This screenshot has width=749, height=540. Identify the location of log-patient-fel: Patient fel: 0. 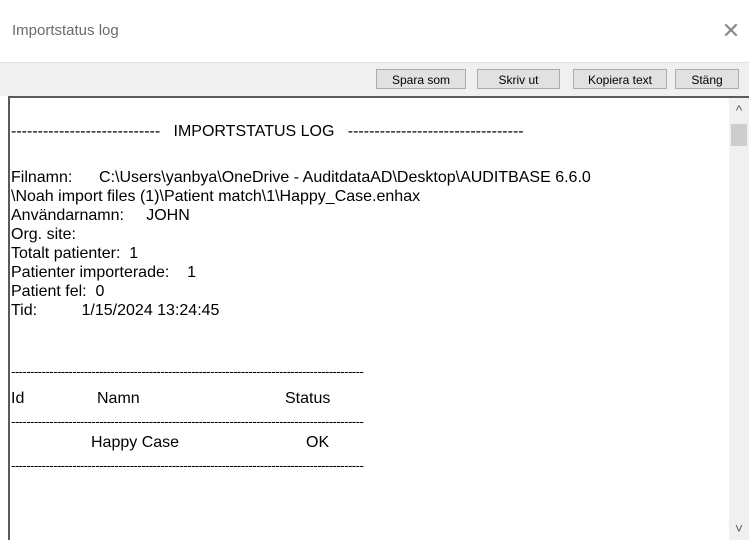
(58, 291).